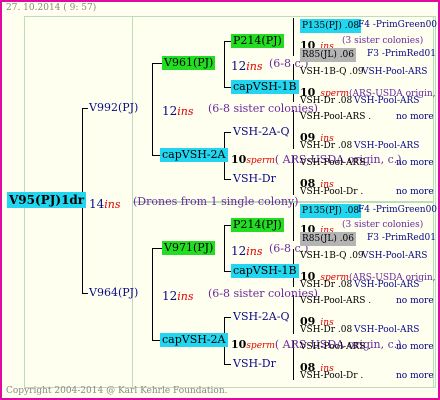  Describe the element at coordinates (189, 248) in the screenshot. I see `queen-node: V971(PJ)` at that location.